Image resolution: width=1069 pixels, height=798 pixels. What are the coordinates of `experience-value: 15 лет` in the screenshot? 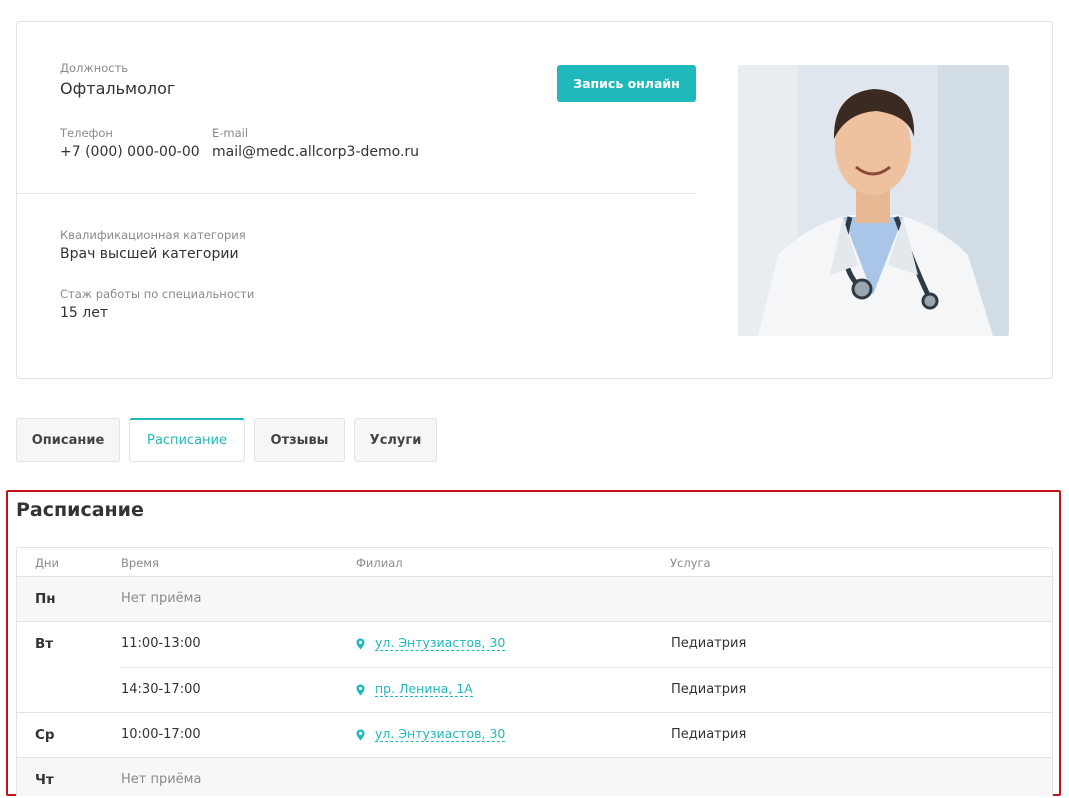 It's located at (84, 313).